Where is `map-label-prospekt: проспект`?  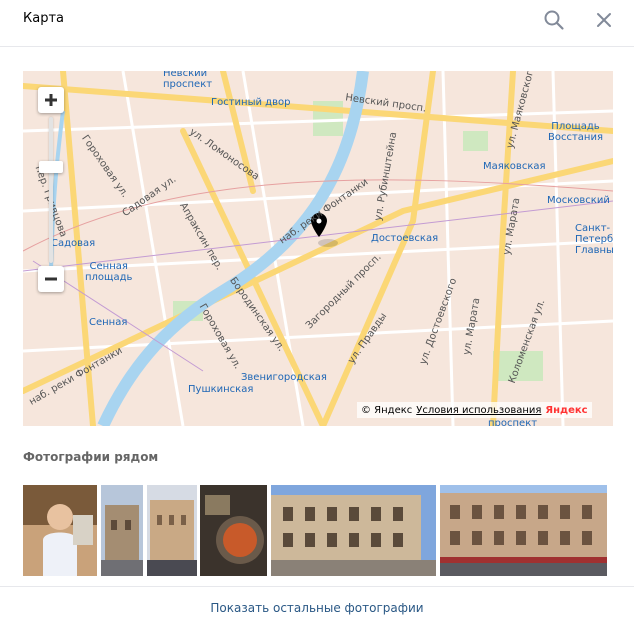 map-label-prospekt: проспект is located at coordinates (513, 422).